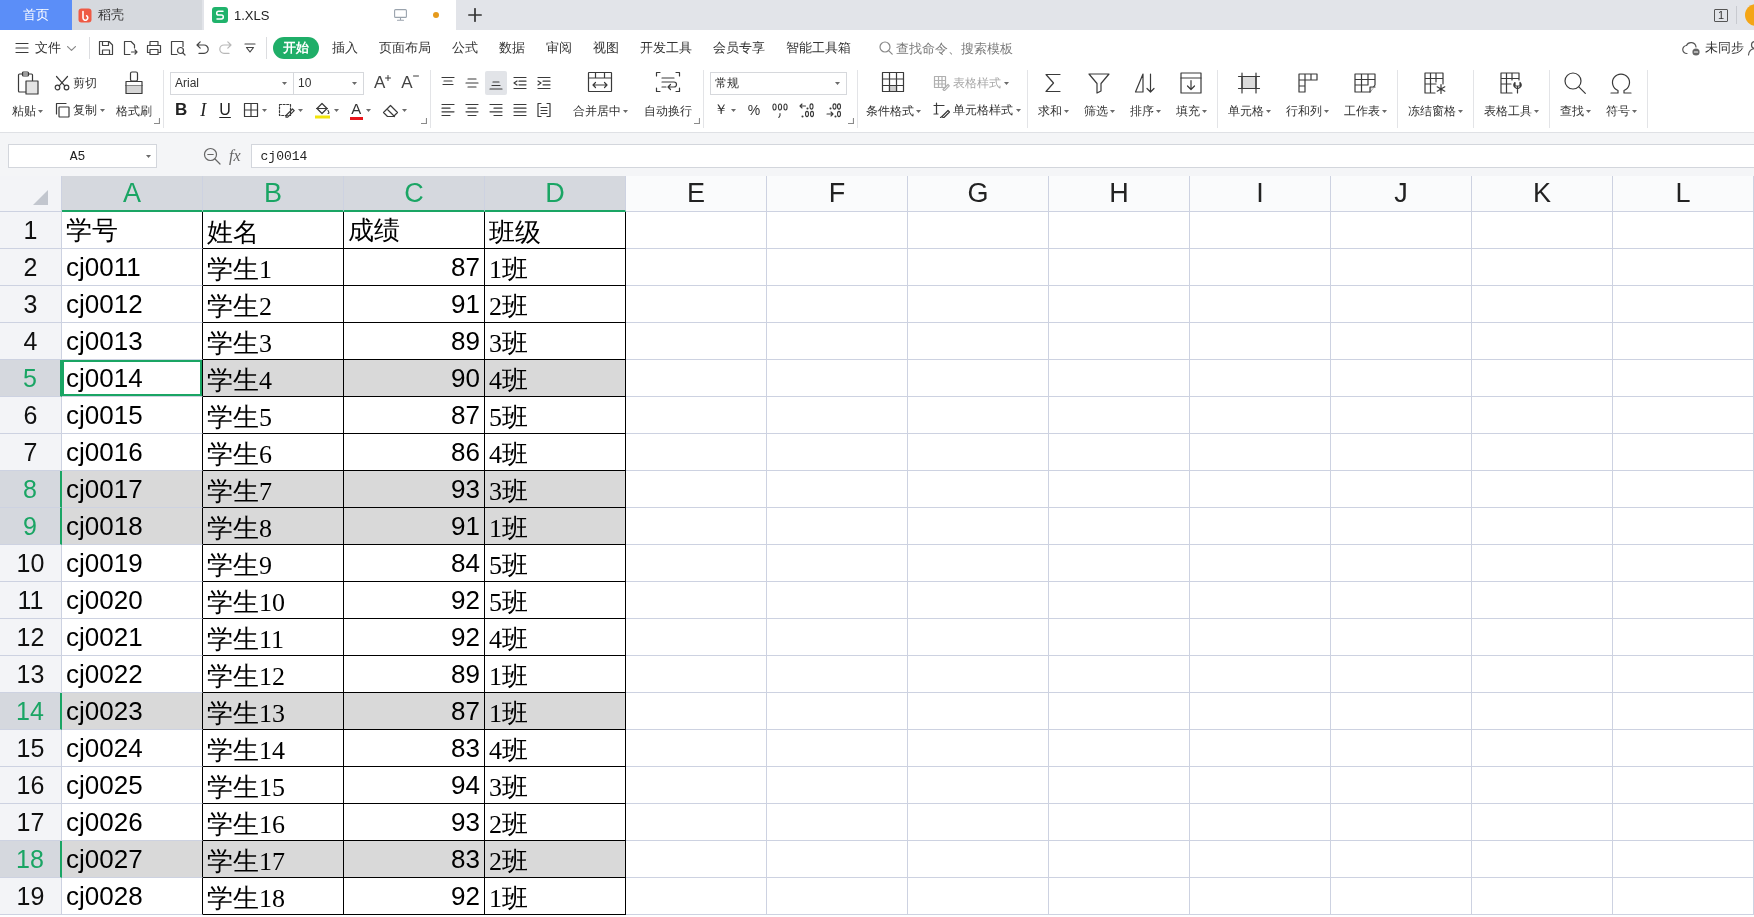  I want to click on file-menu-button: 文件, so click(45, 48).